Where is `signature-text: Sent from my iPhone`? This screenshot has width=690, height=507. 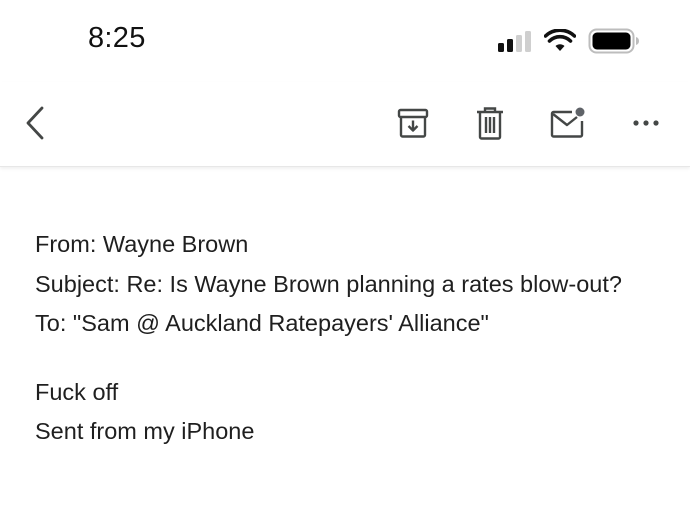
signature-text: Sent from my iPhone is located at coordinates (145, 431).